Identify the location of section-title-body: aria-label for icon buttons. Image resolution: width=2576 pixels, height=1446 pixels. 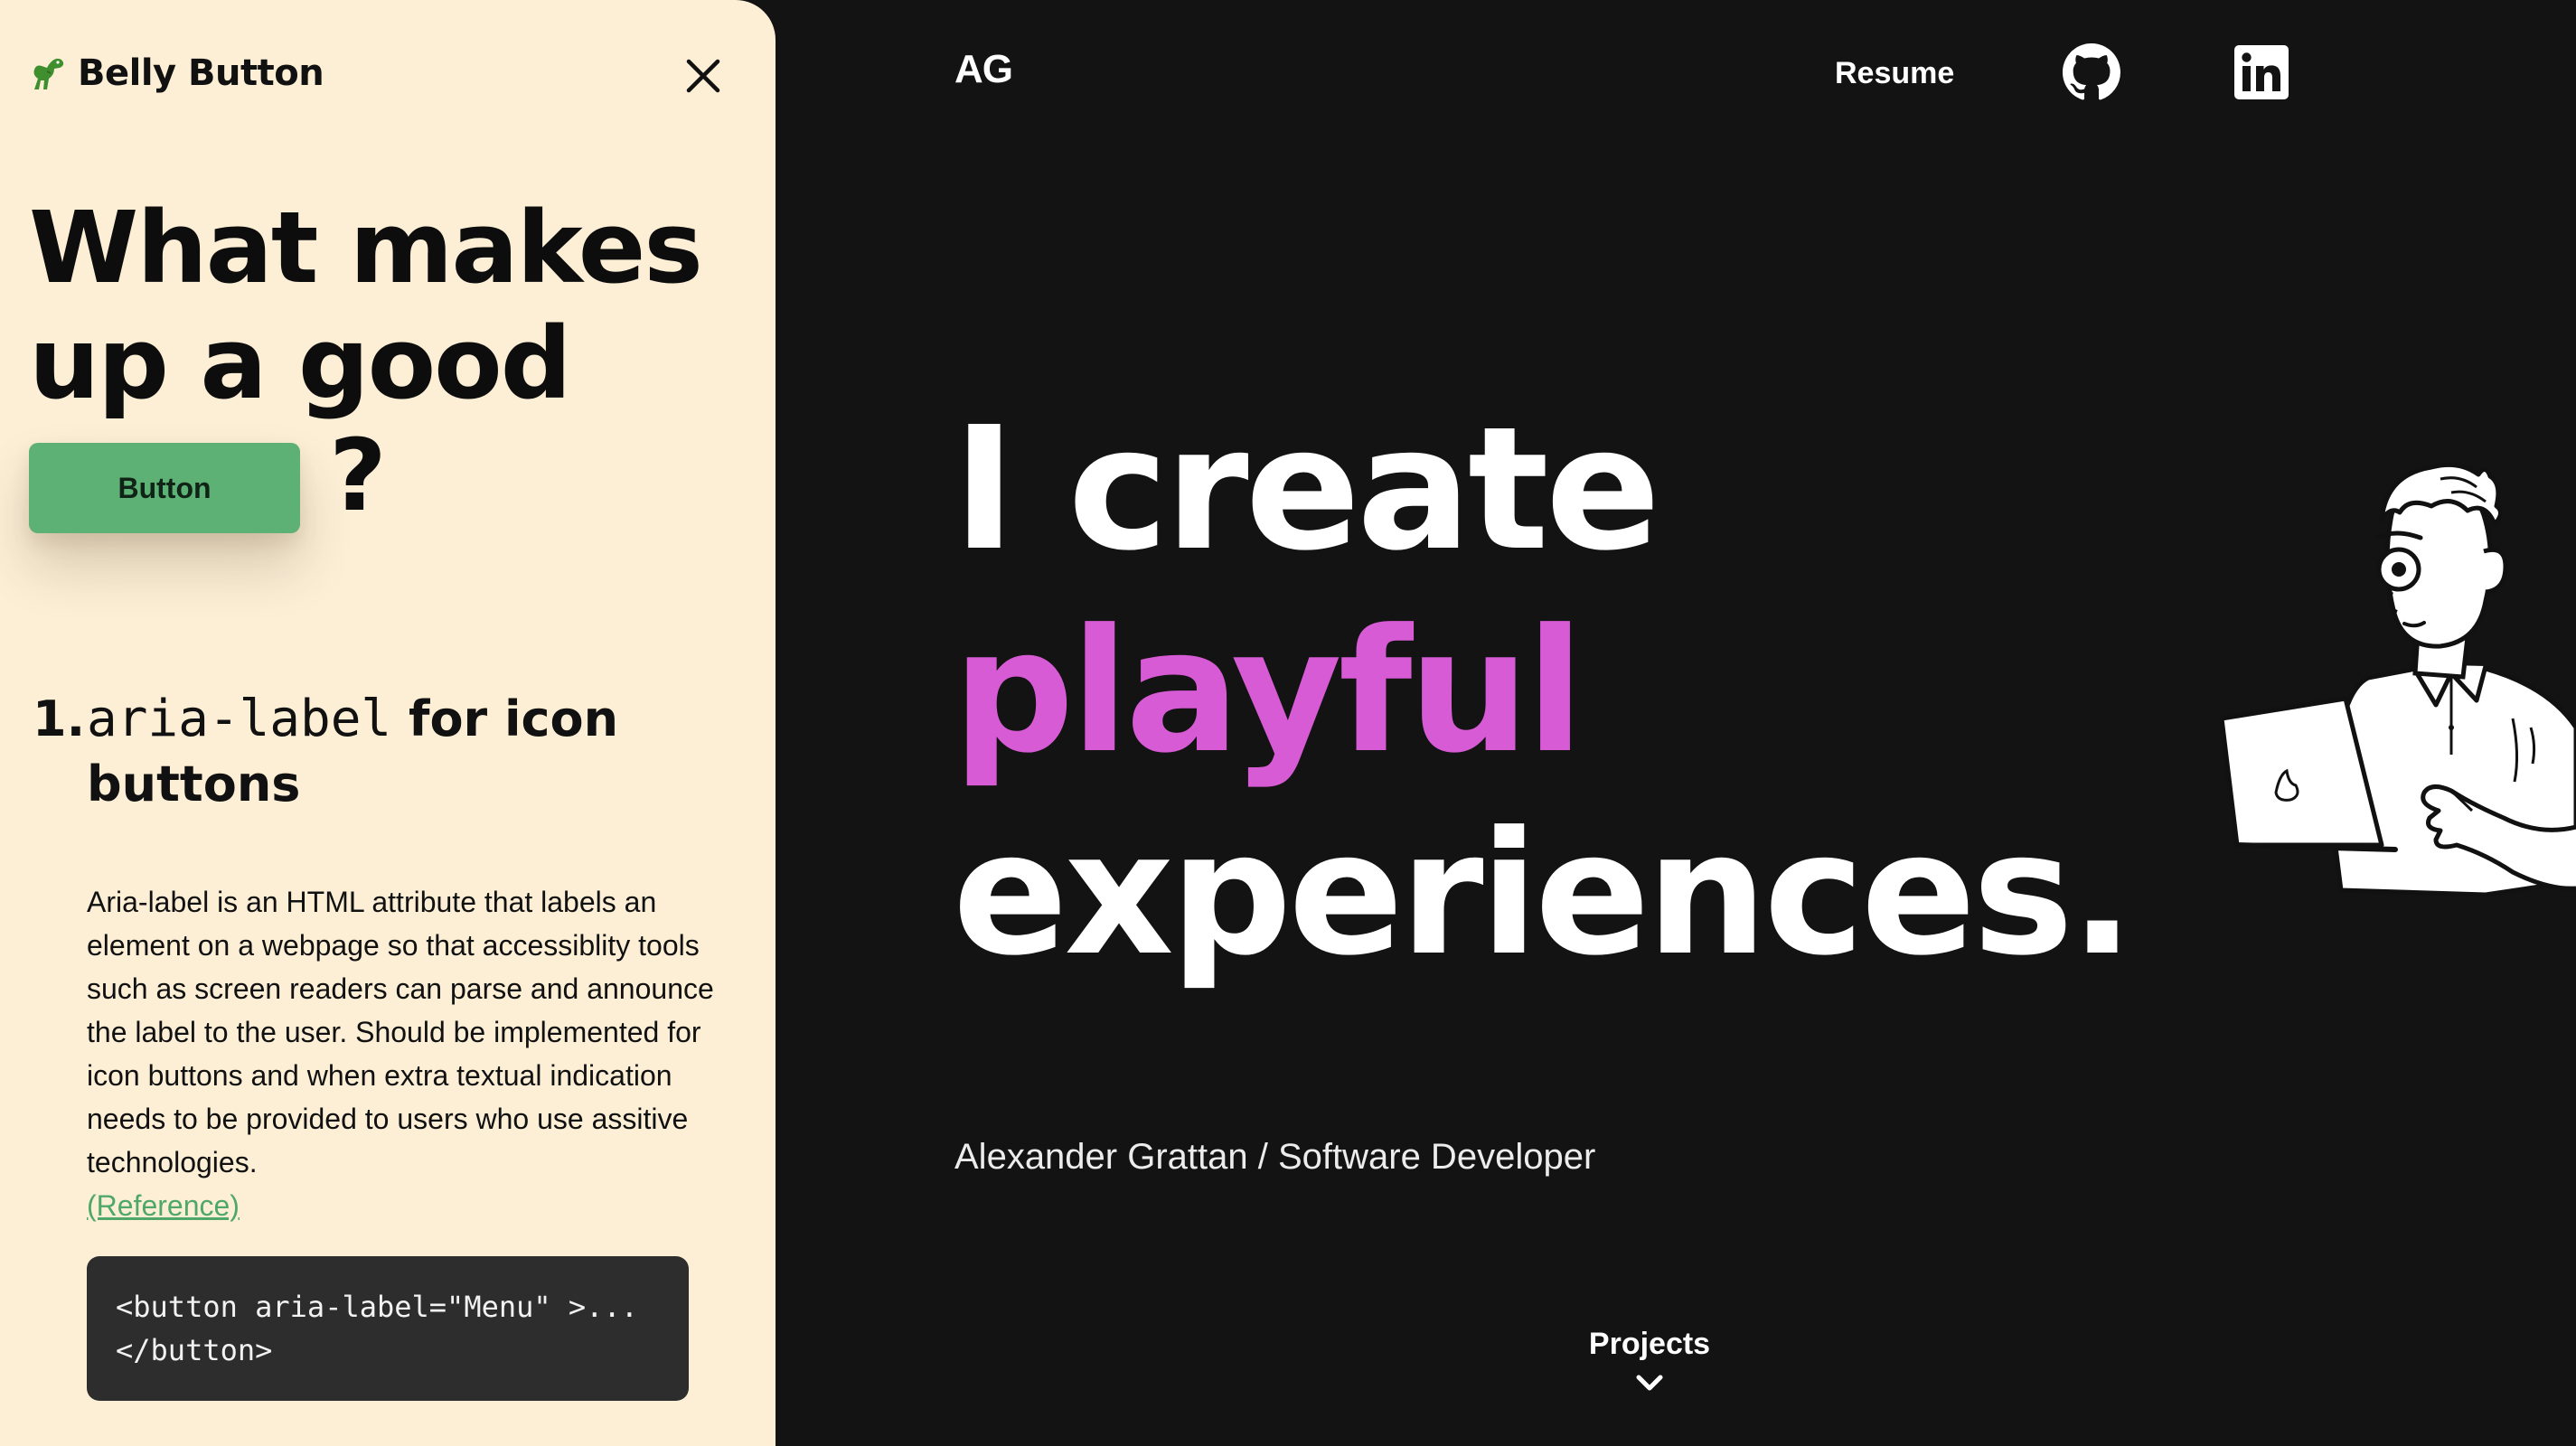
(376, 752).